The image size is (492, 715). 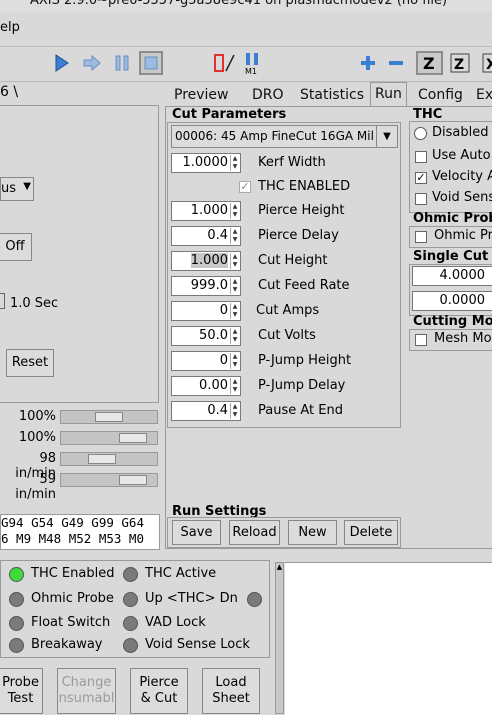 I want to click on thc-enabled-label: THC ENABLED, so click(x=304, y=186).